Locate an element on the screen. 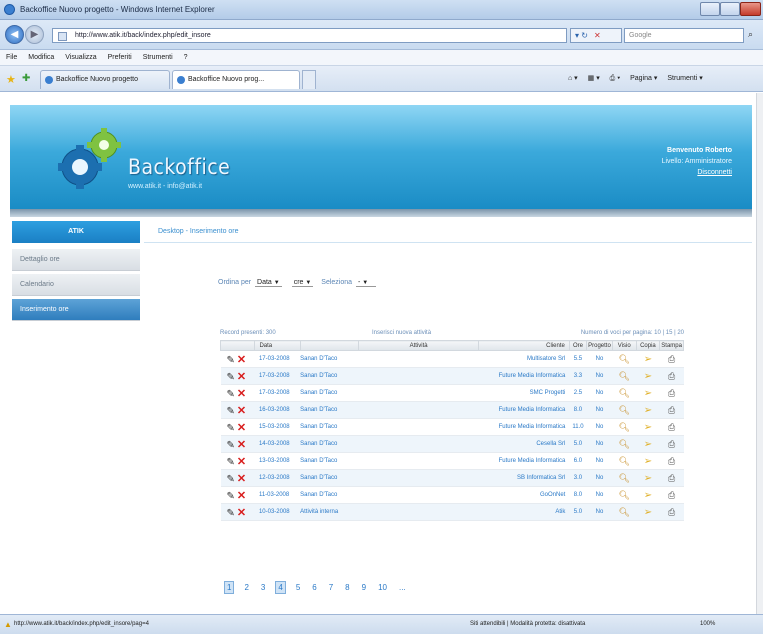 This screenshot has width=763, height=634. back-button: ◀ is located at coordinates (14, 34).